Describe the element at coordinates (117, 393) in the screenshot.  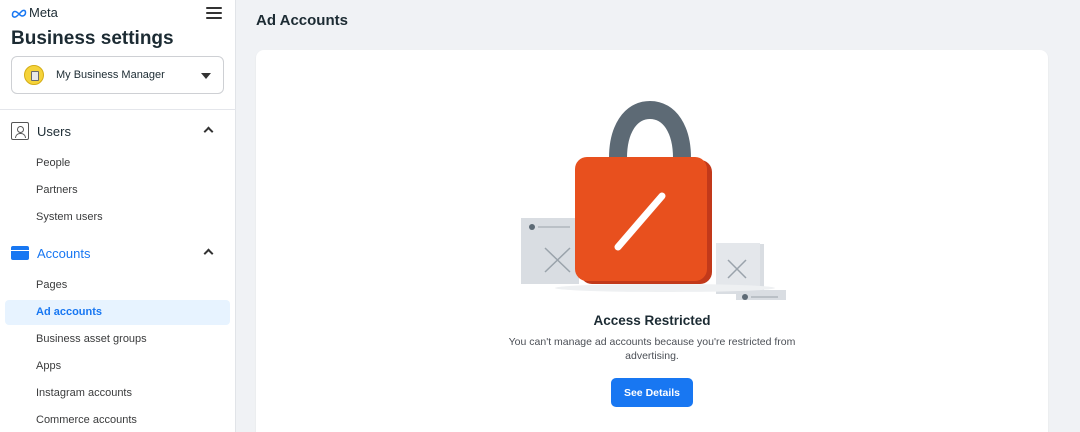
I see `sidebar-item-instagram-accounts: Instagram accounts` at that location.